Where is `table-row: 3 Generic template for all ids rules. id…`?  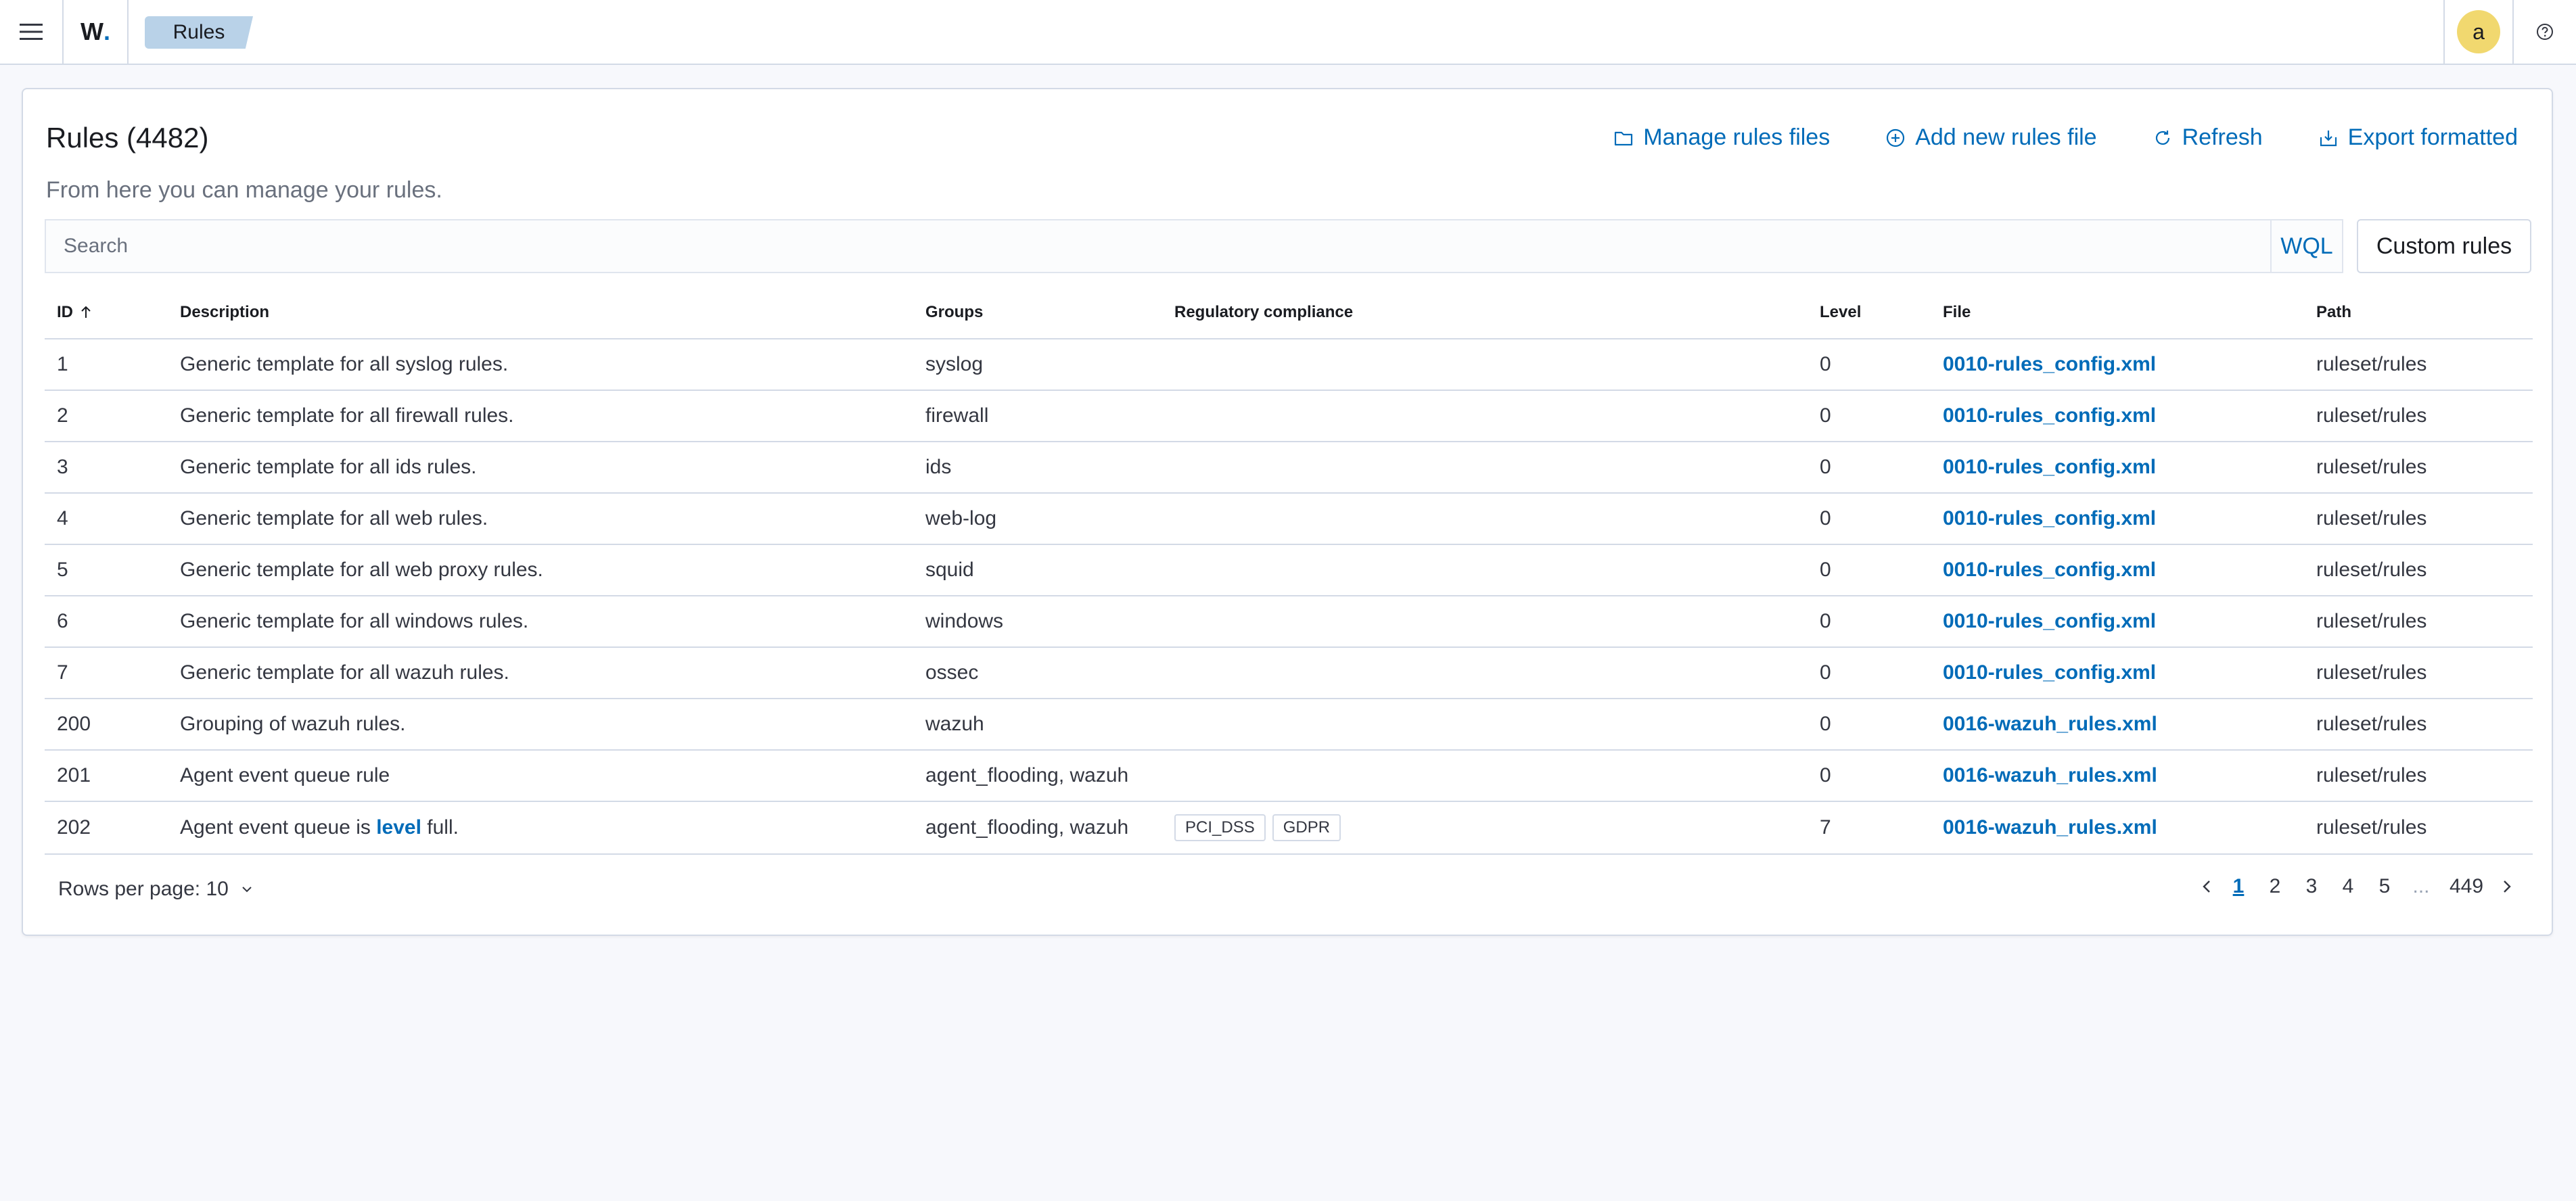
table-row: 3 Generic template for all ids rules. id… is located at coordinates (1289, 468).